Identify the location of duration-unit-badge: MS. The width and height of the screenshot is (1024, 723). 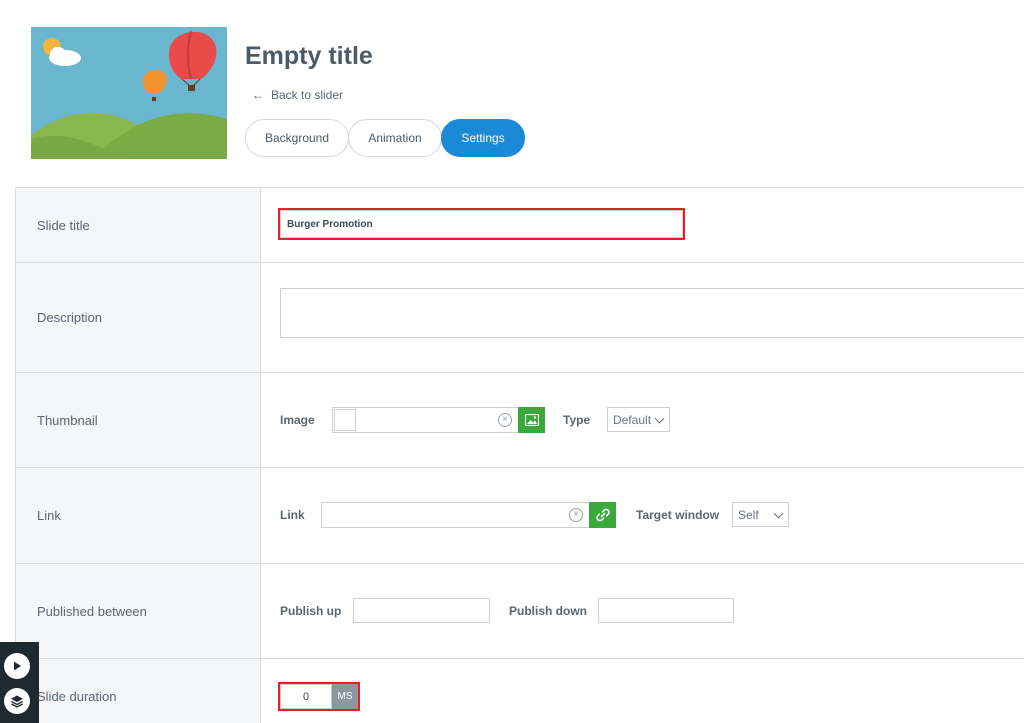
(345, 696).